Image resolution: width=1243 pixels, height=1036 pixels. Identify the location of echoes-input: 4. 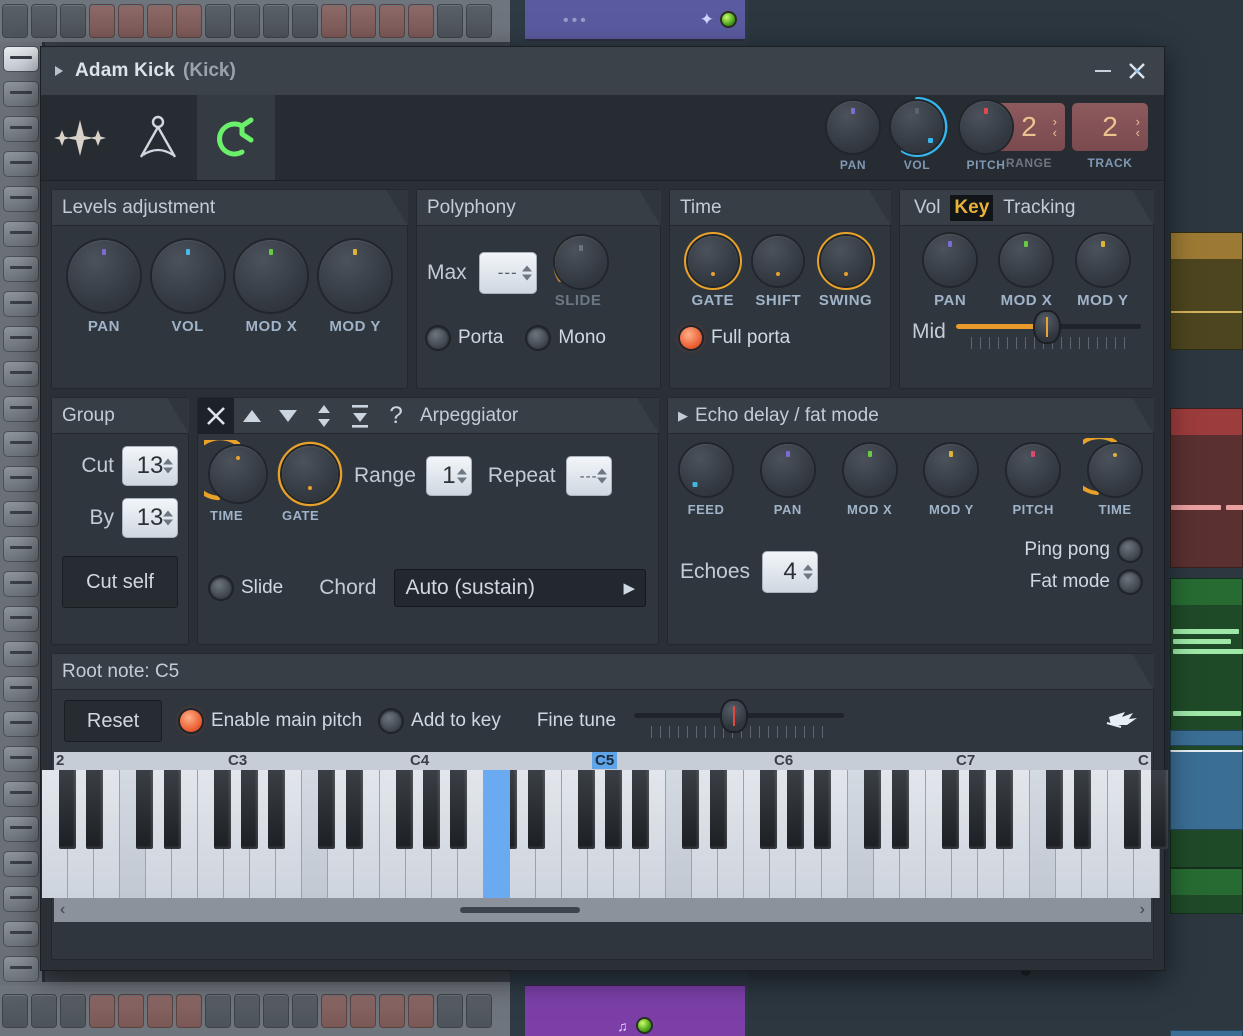
(790, 572).